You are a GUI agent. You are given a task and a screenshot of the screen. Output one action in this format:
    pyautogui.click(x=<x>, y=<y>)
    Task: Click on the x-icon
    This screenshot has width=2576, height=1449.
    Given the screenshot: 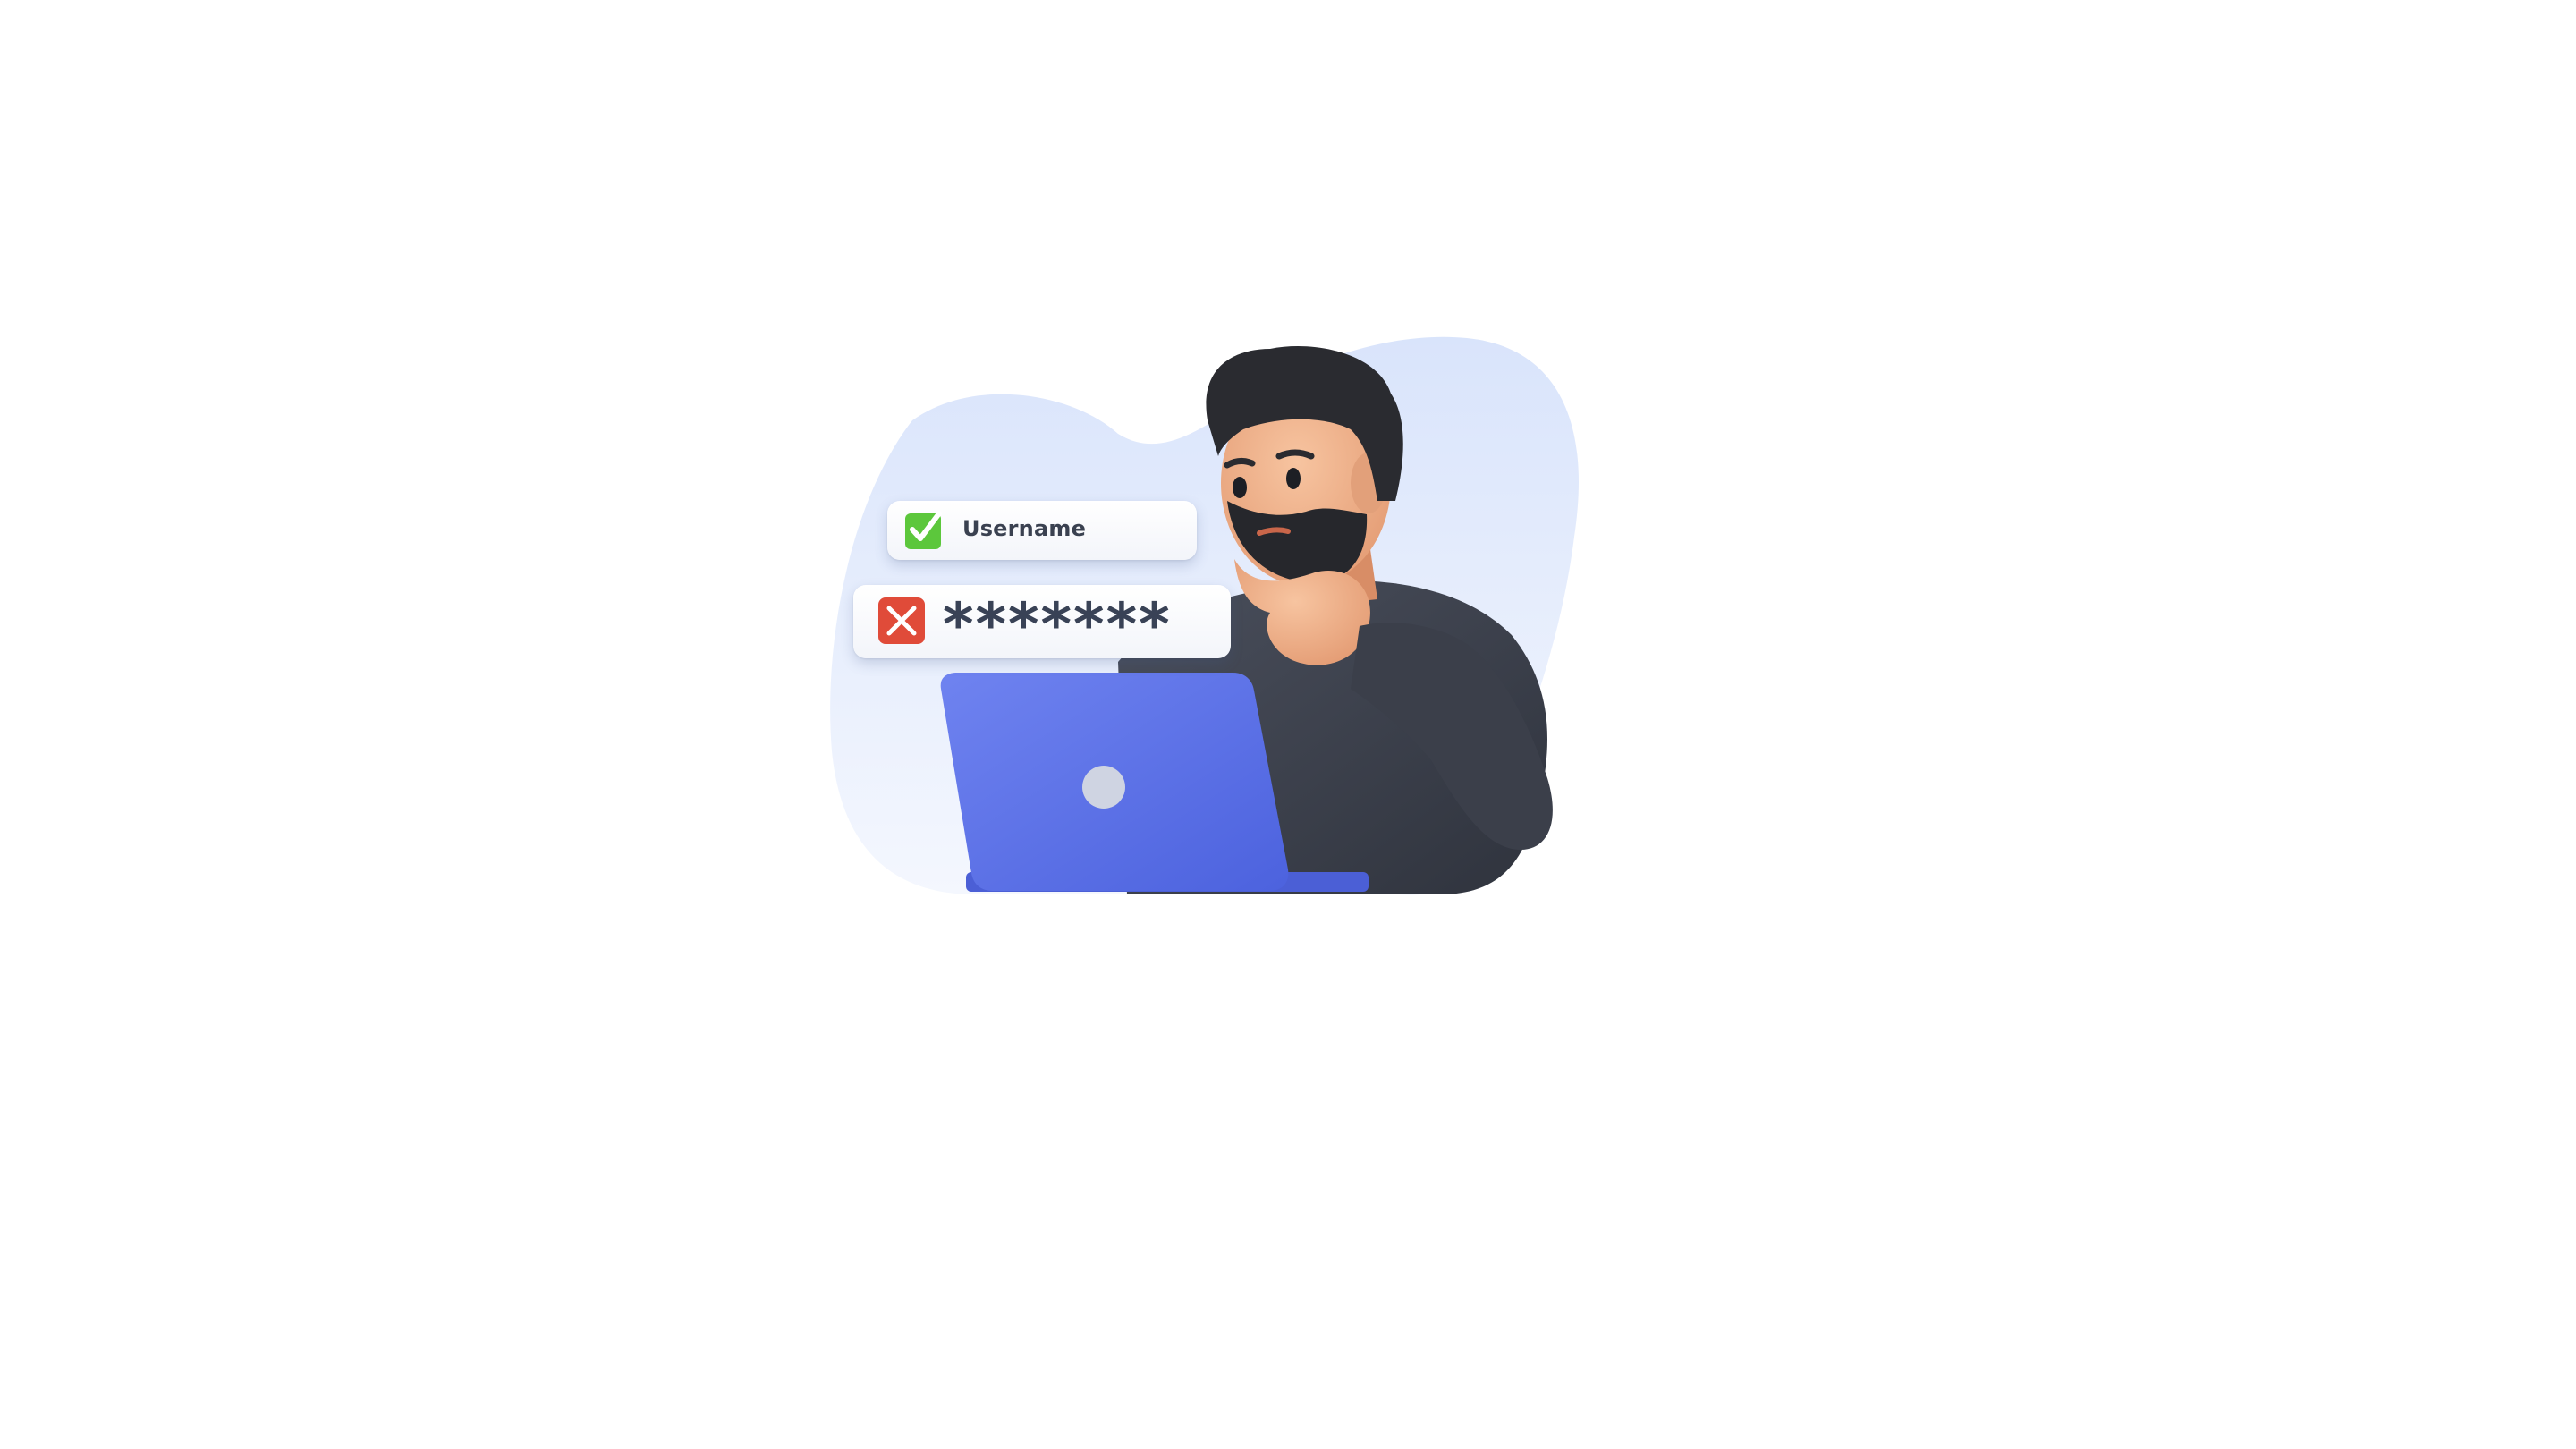 What is the action you would take?
    pyautogui.click(x=901, y=620)
    